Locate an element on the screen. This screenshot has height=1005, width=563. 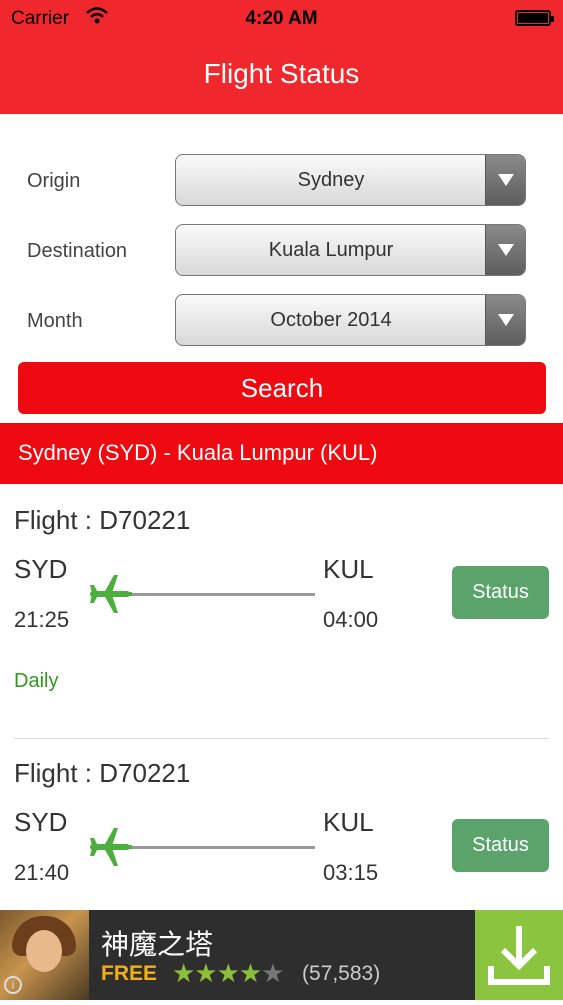
status-bar: Carrier 4:20 AM is located at coordinates (281, 19).